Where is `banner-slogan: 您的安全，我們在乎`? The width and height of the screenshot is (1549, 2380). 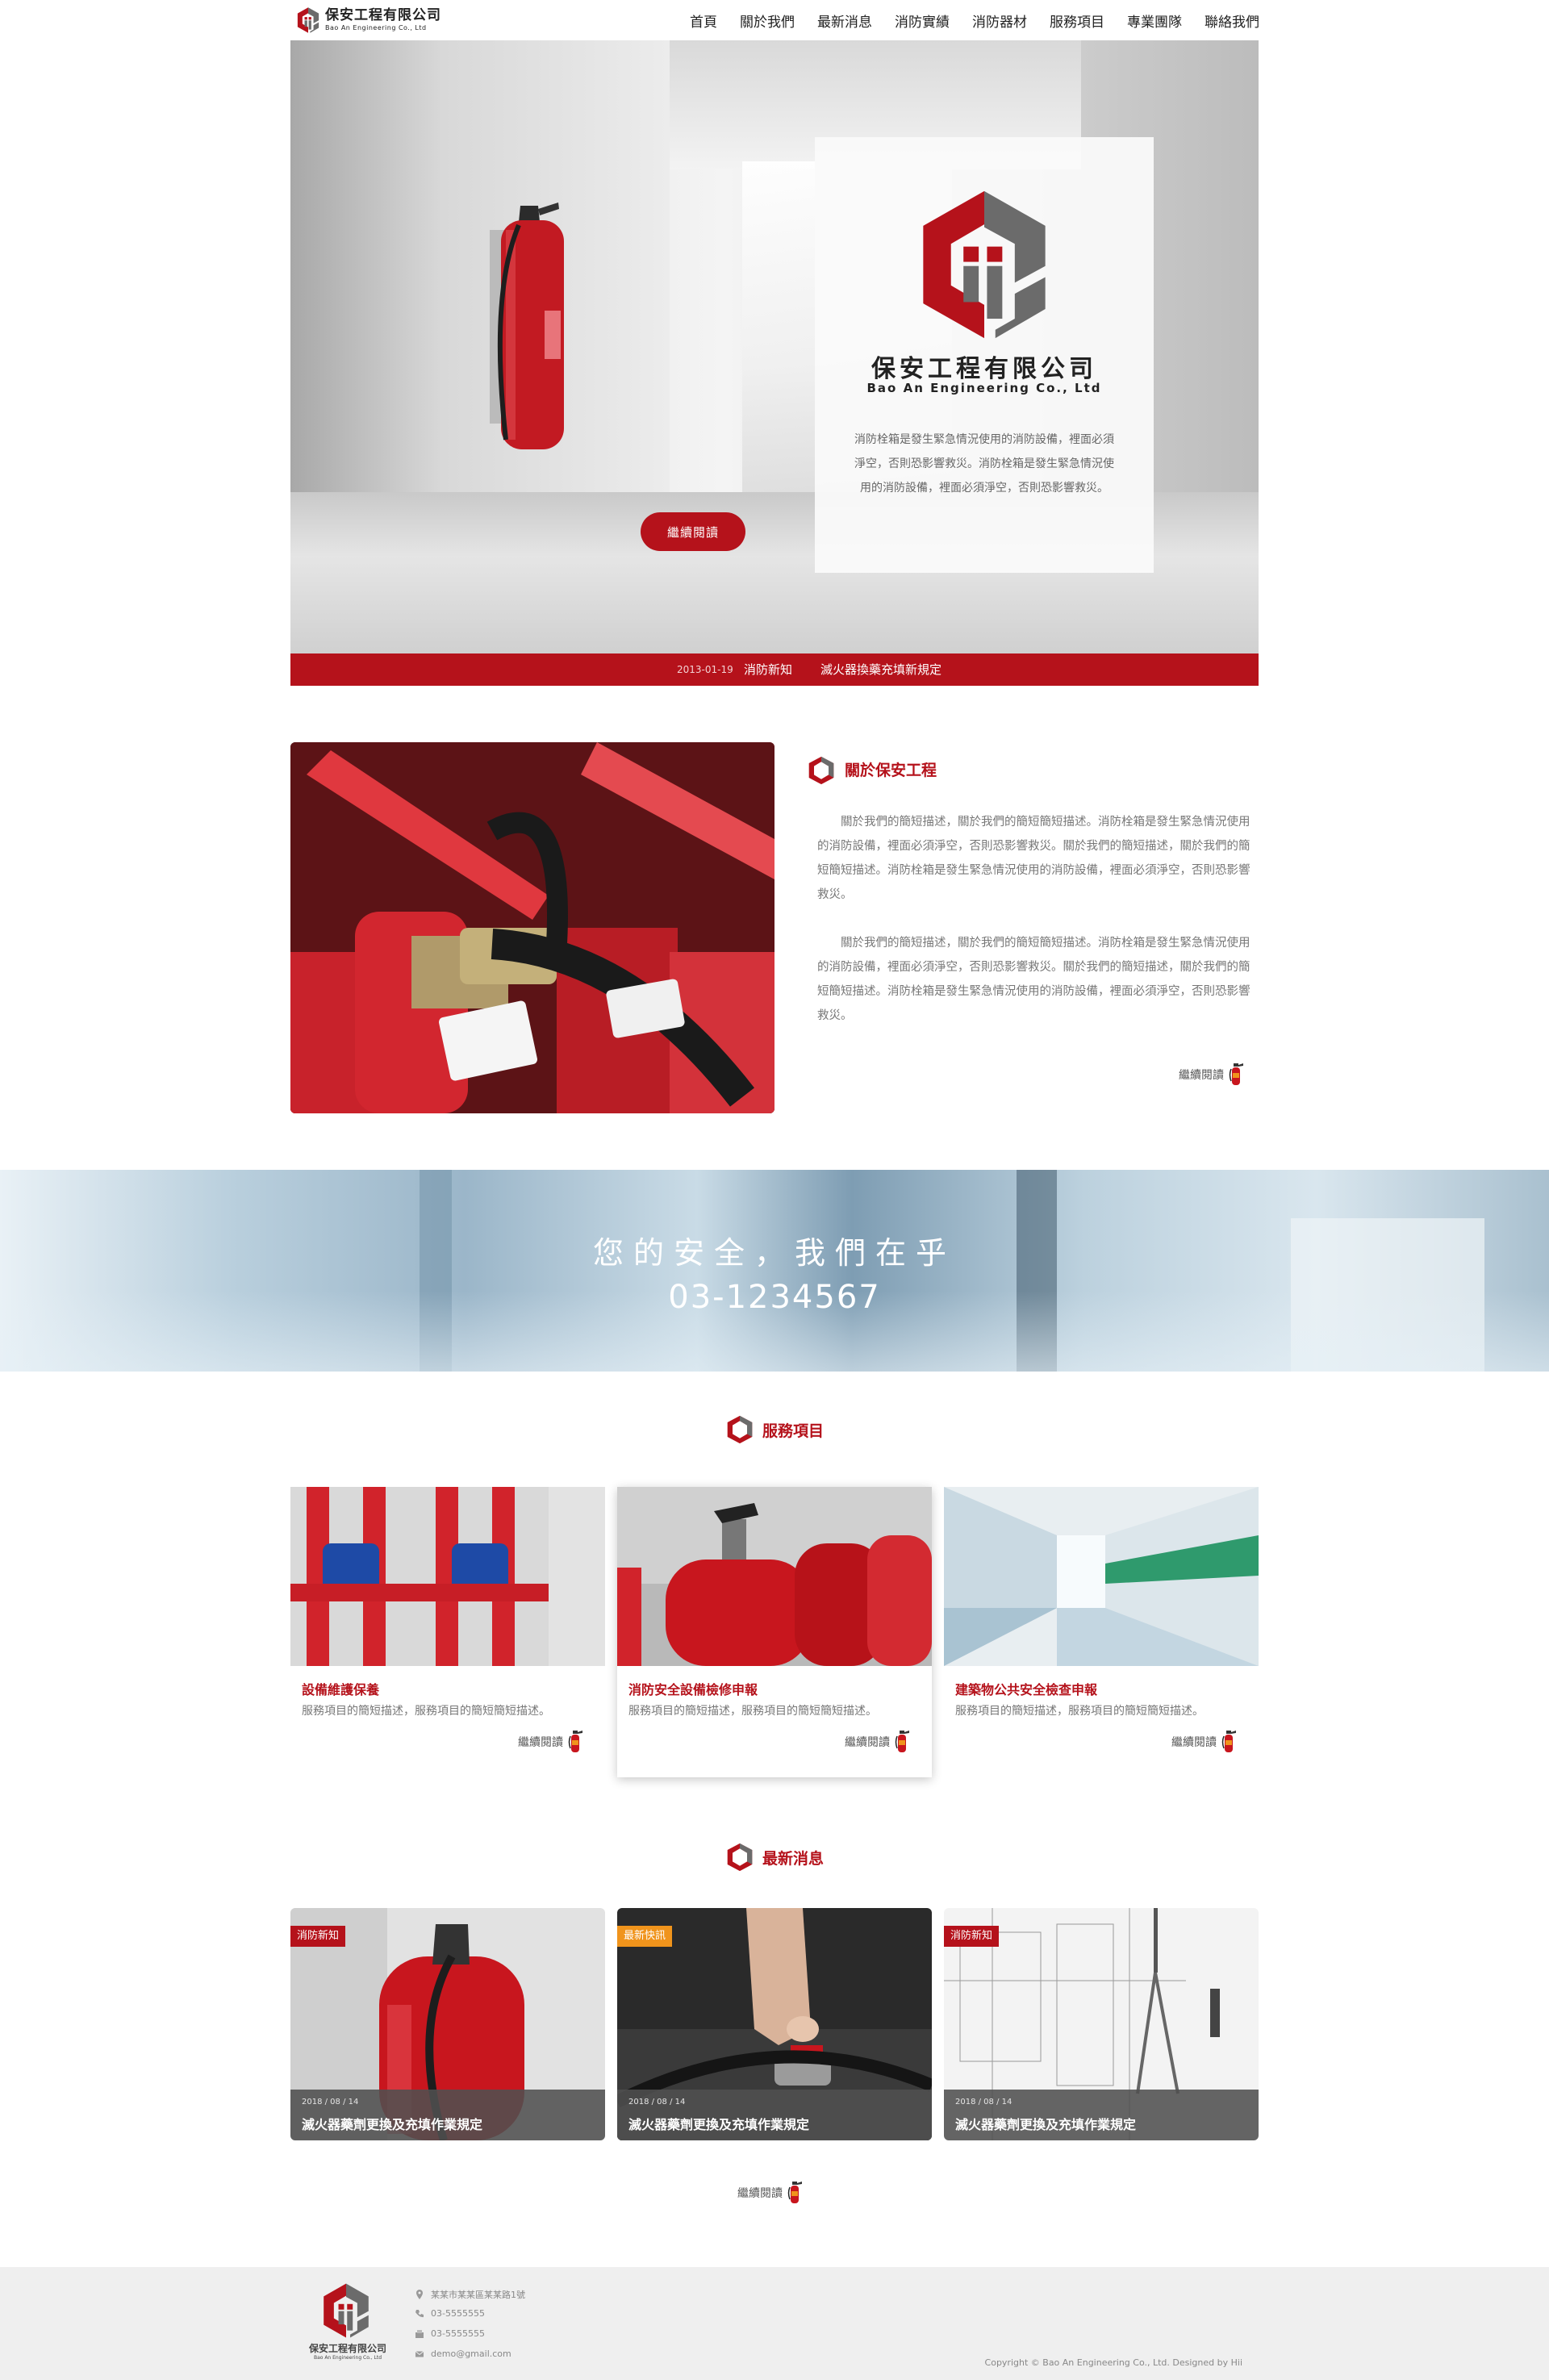 banner-slogan: 您的安全，我們在乎 is located at coordinates (774, 1253).